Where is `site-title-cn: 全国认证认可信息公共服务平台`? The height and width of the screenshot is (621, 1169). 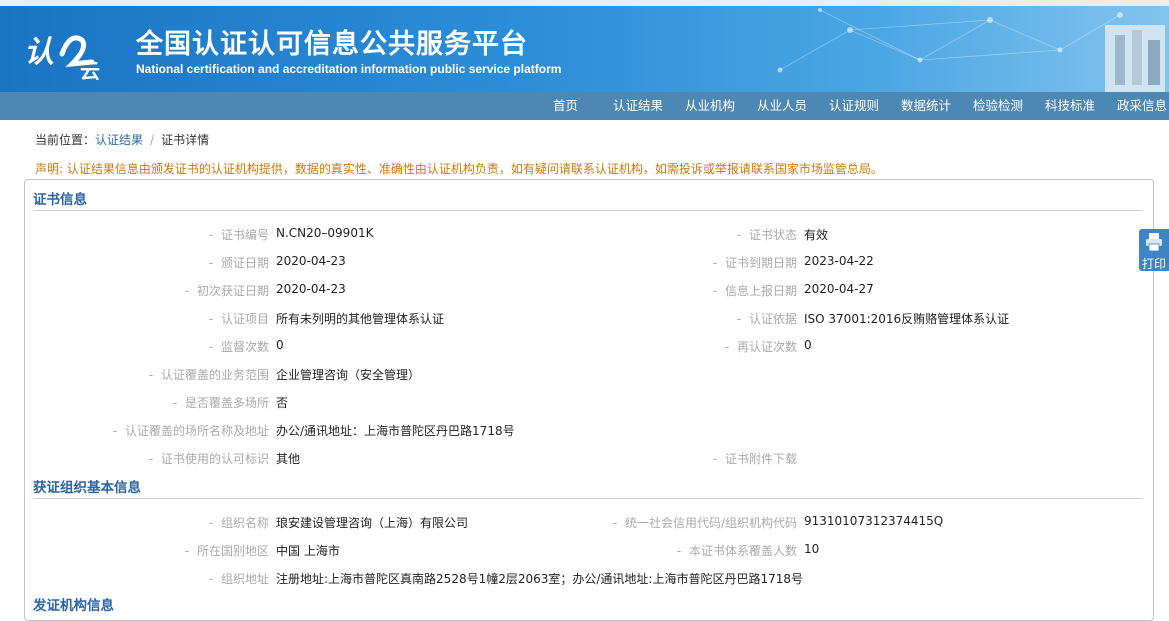
site-title-cn: 全国认证认可信息公共服务平台 is located at coordinates (332, 44).